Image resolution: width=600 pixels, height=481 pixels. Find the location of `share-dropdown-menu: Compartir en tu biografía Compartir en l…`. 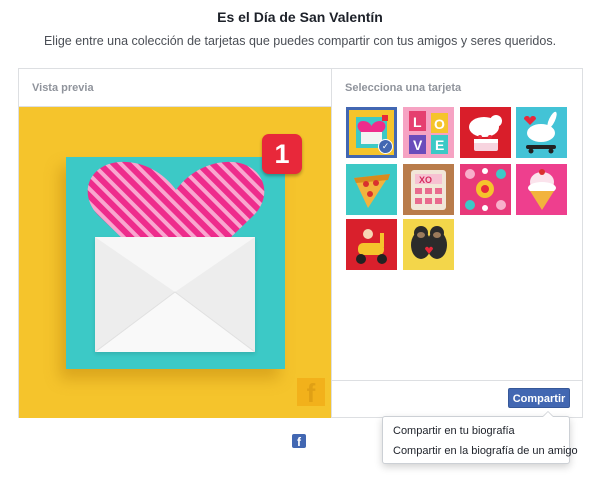

share-dropdown-menu: Compartir en tu biografía Compartir en l… is located at coordinates (480, 440).